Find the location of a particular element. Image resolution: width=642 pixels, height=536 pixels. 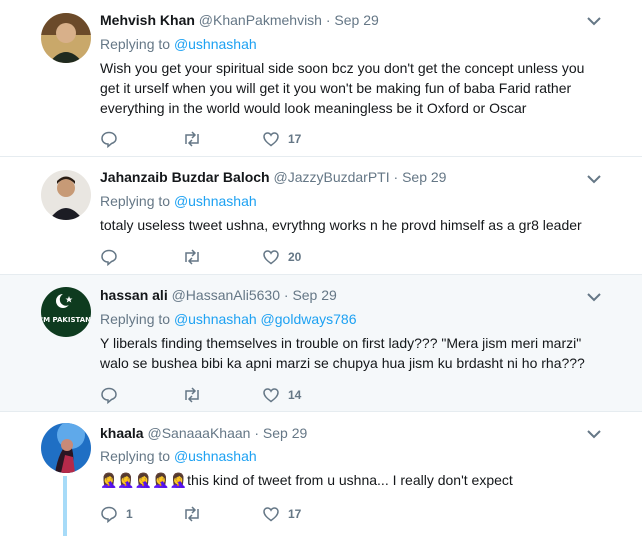

tweet-header: hassan ali @HassanAli5630 · Sep 29 is located at coordinates (218, 295).